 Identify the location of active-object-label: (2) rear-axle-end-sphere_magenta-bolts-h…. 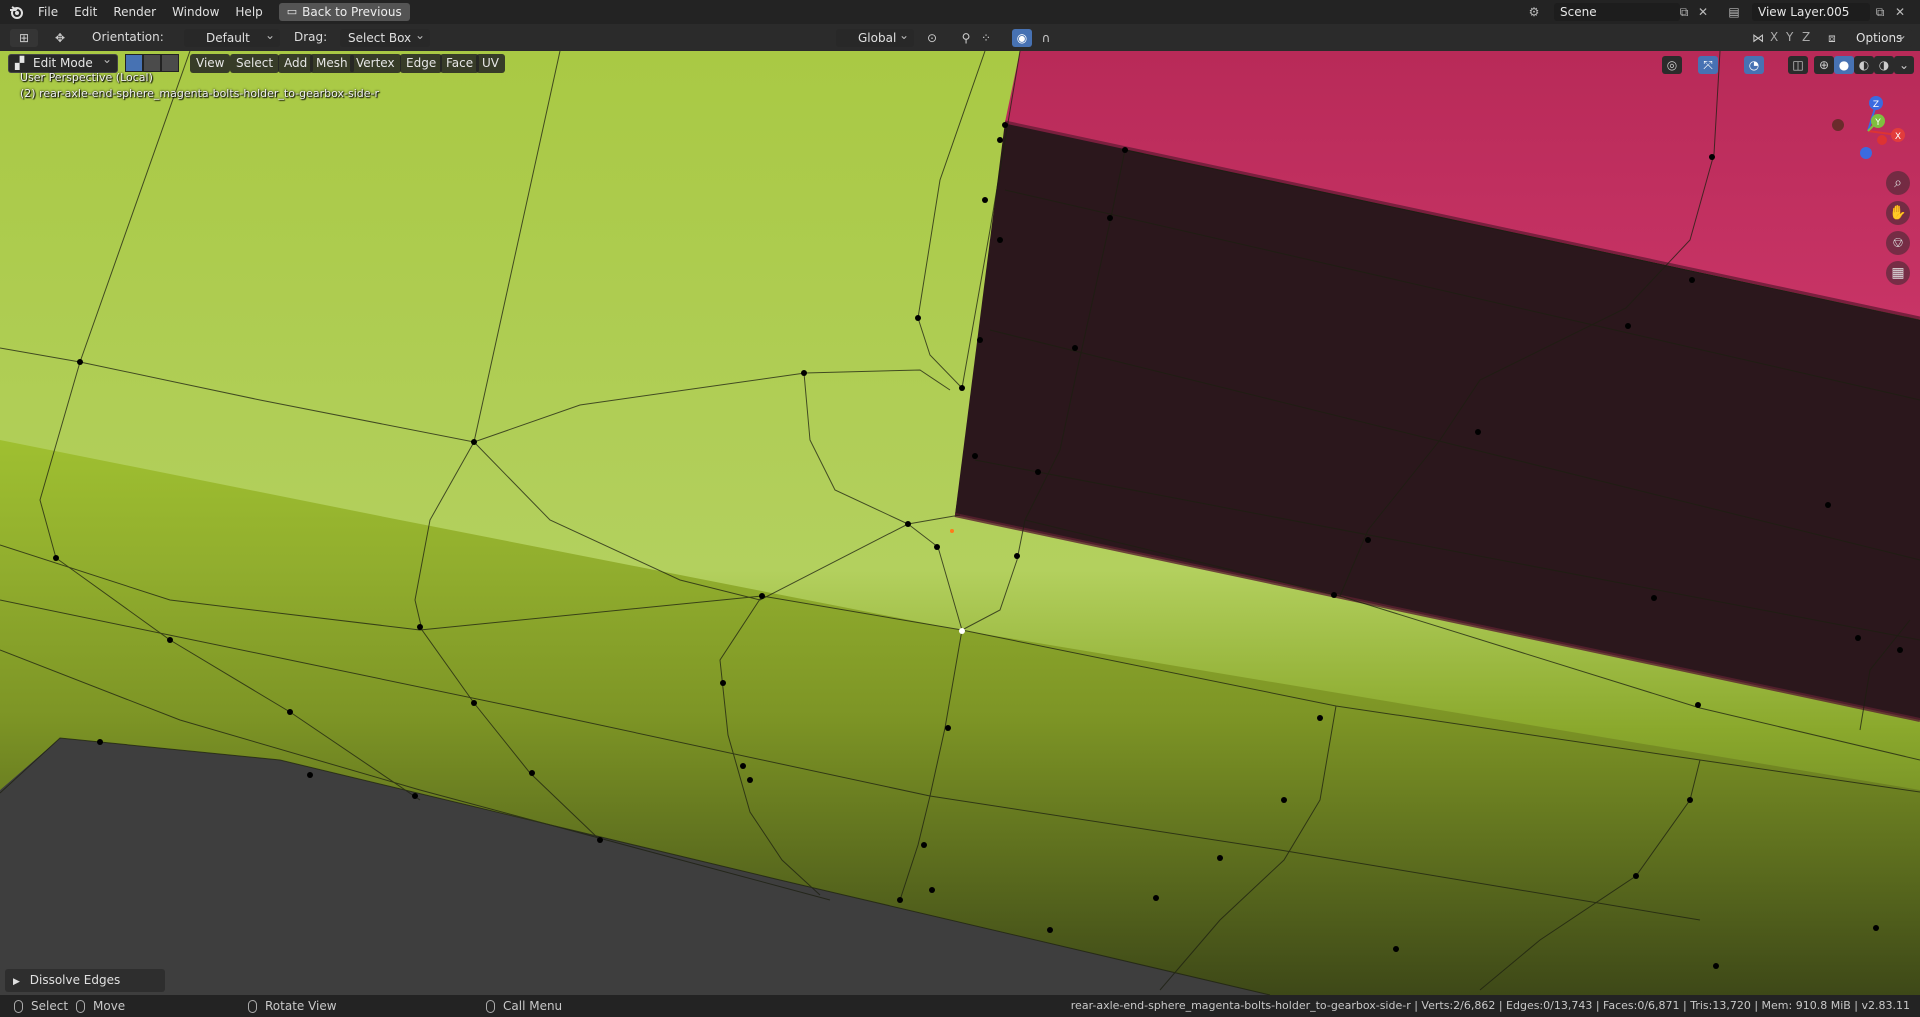
(200, 93).